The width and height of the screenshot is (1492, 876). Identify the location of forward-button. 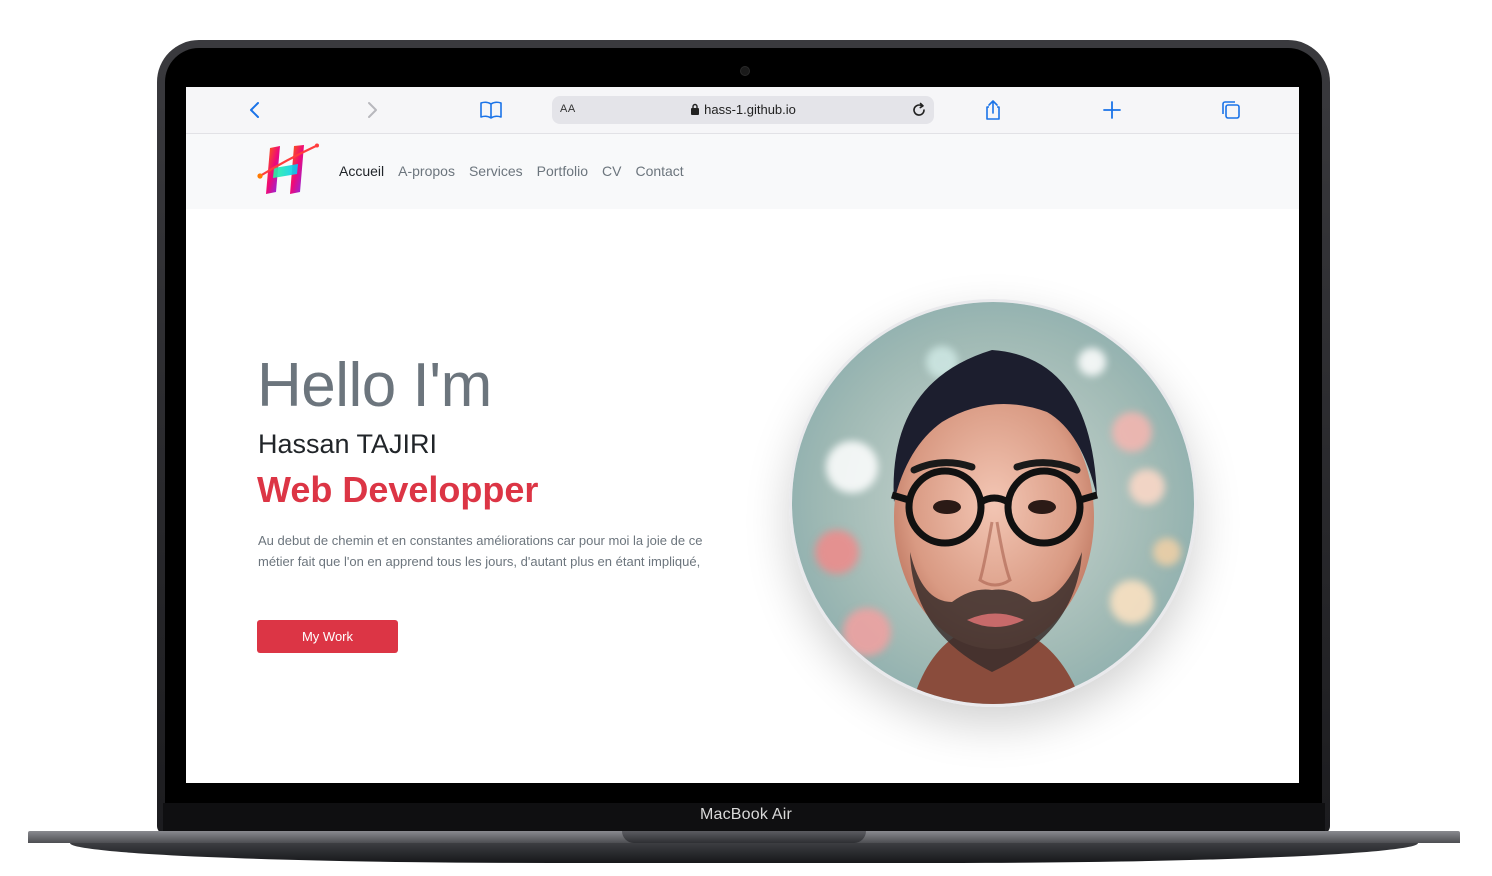
(372, 110).